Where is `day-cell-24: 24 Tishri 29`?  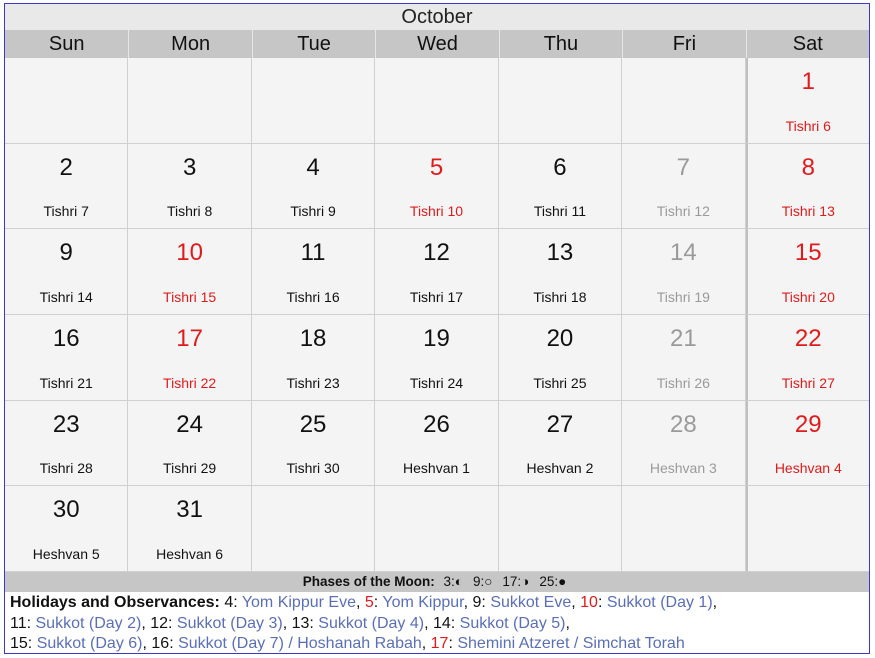
day-cell-24: 24 Tishri 29 is located at coordinates (190, 443).